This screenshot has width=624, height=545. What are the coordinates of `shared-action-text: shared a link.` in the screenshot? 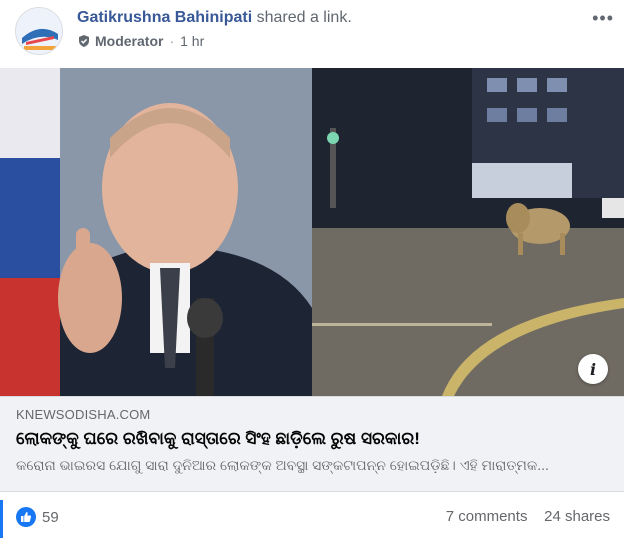 It's located at (304, 17).